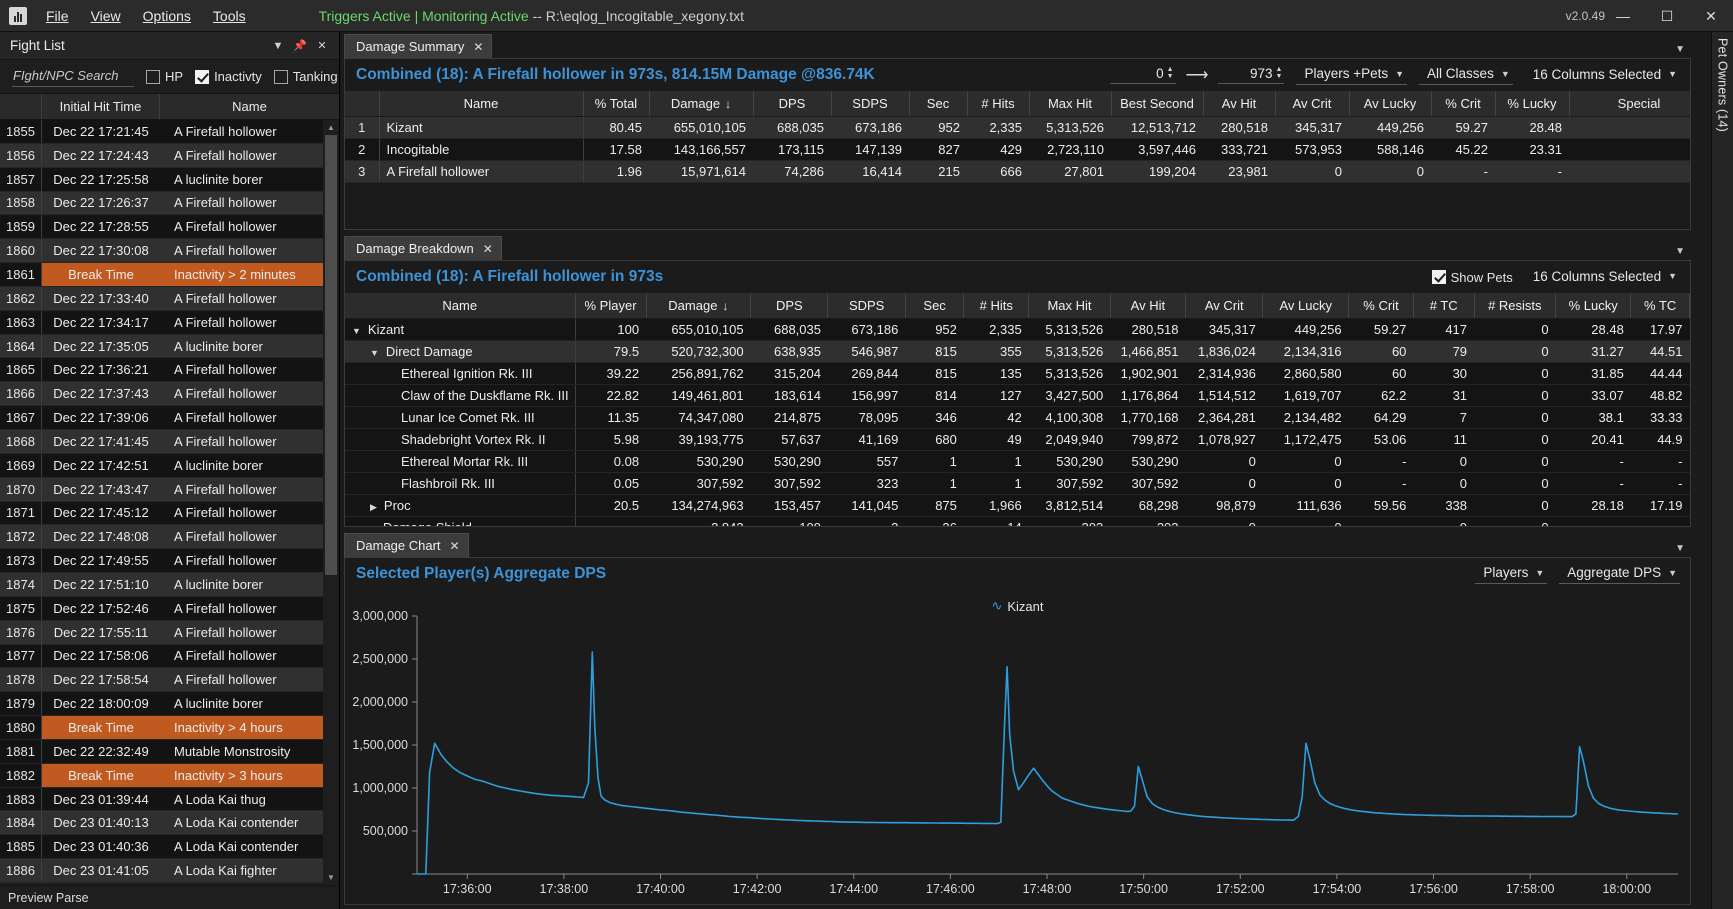 The height and width of the screenshot is (909, 1733). What do you see at coordinates (789, 306) in the screenshot?
I see `column-header-dps: DPS` at bounding box center [789, 306].